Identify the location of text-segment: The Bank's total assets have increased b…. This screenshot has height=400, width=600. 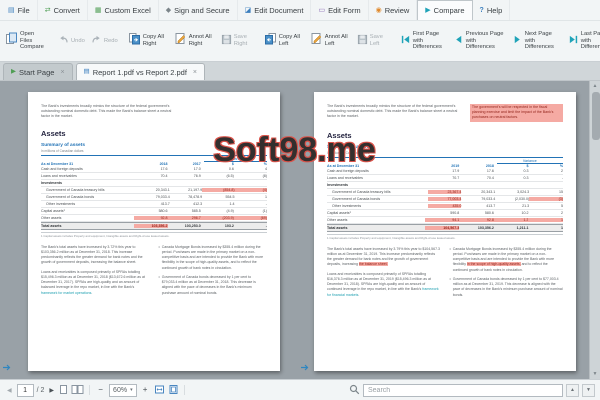
(92, 254).